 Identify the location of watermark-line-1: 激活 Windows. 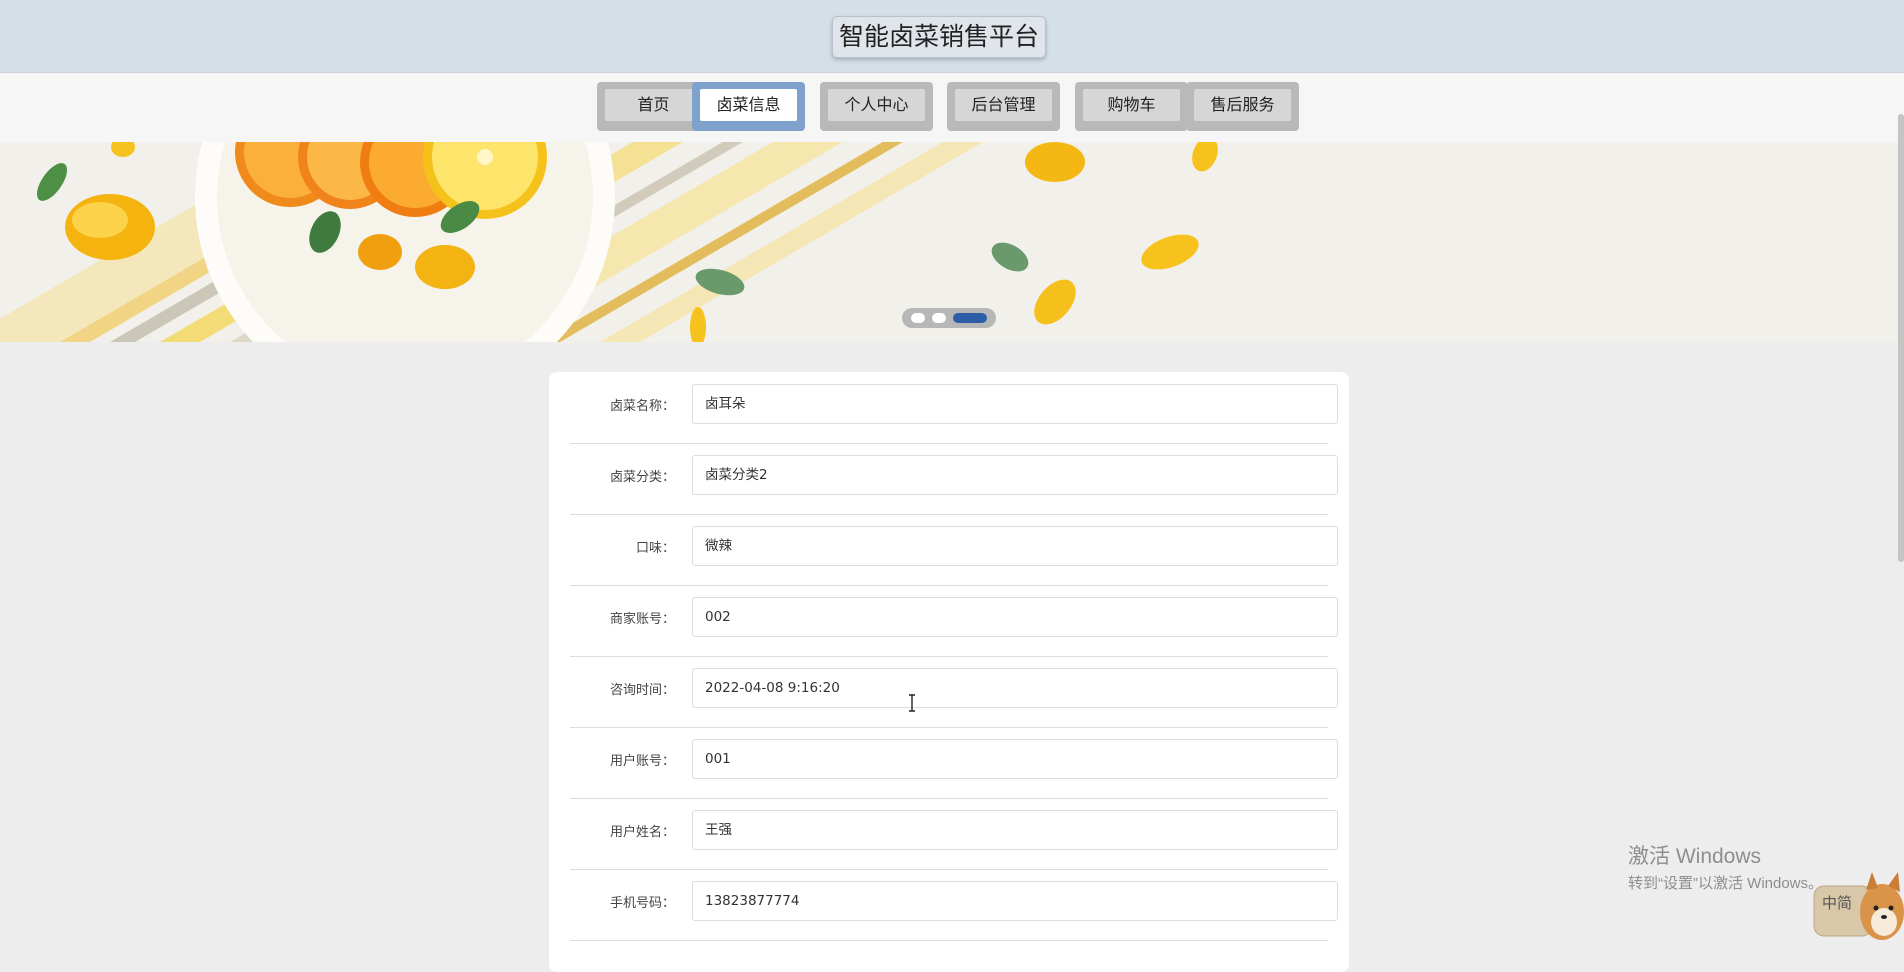
(1695, 856).